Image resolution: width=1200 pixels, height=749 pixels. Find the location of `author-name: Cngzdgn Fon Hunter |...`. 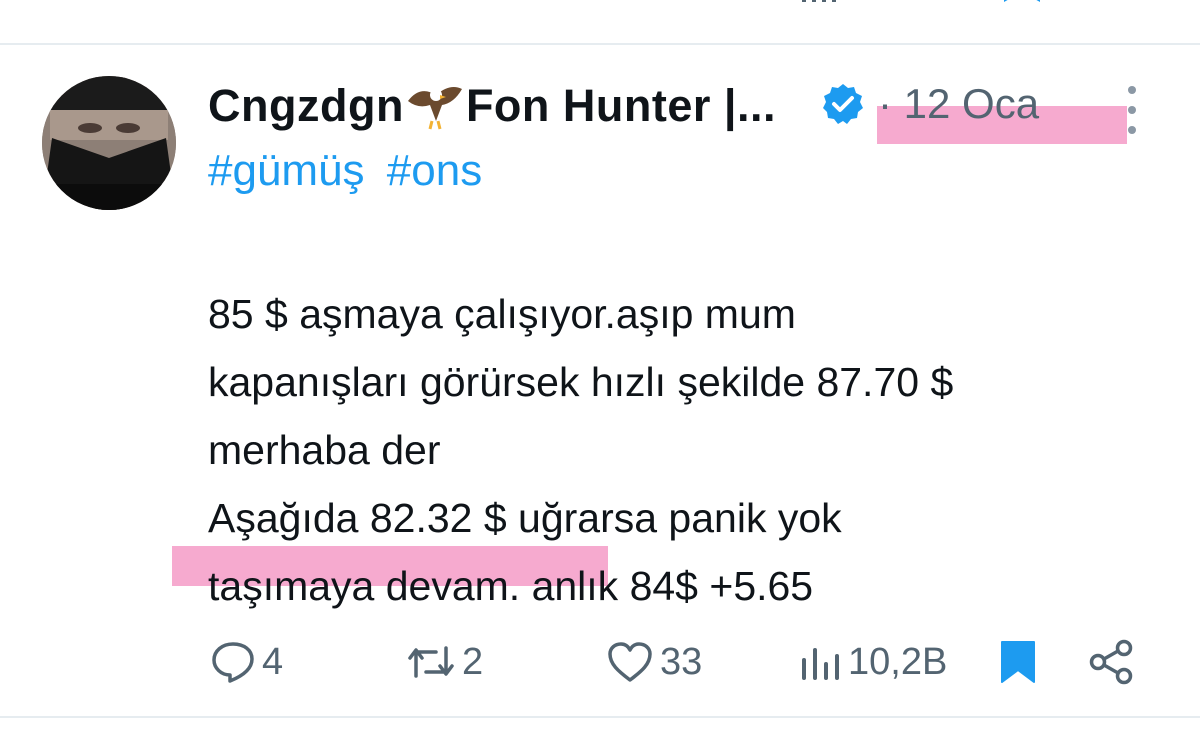

author-name: Cngzdgn Fon Hunter |... is located at coordinates (492, 106).